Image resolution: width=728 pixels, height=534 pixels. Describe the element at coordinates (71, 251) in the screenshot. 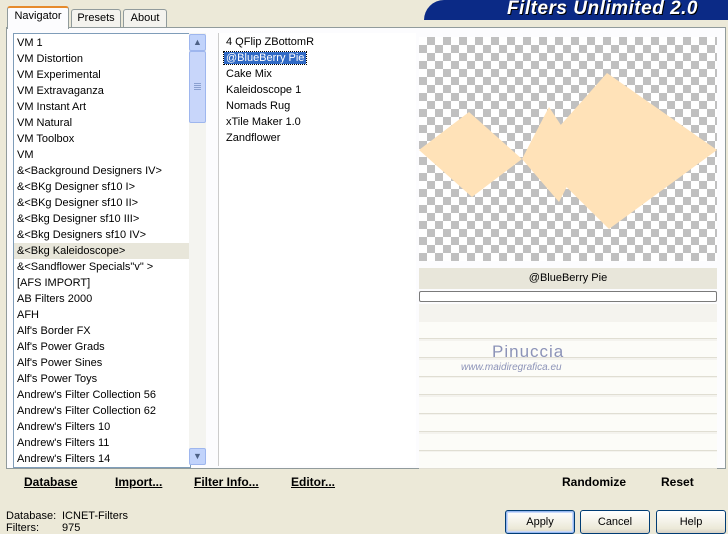

I see `category-item-label: &<Bkg Kaleidoscope>` at that location.